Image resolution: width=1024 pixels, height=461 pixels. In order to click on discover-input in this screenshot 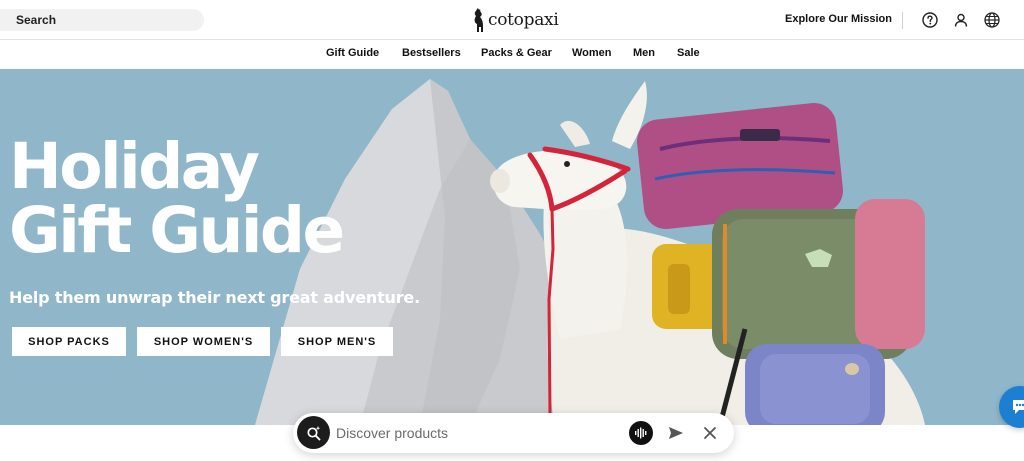, I will do `click(476, 433)`.